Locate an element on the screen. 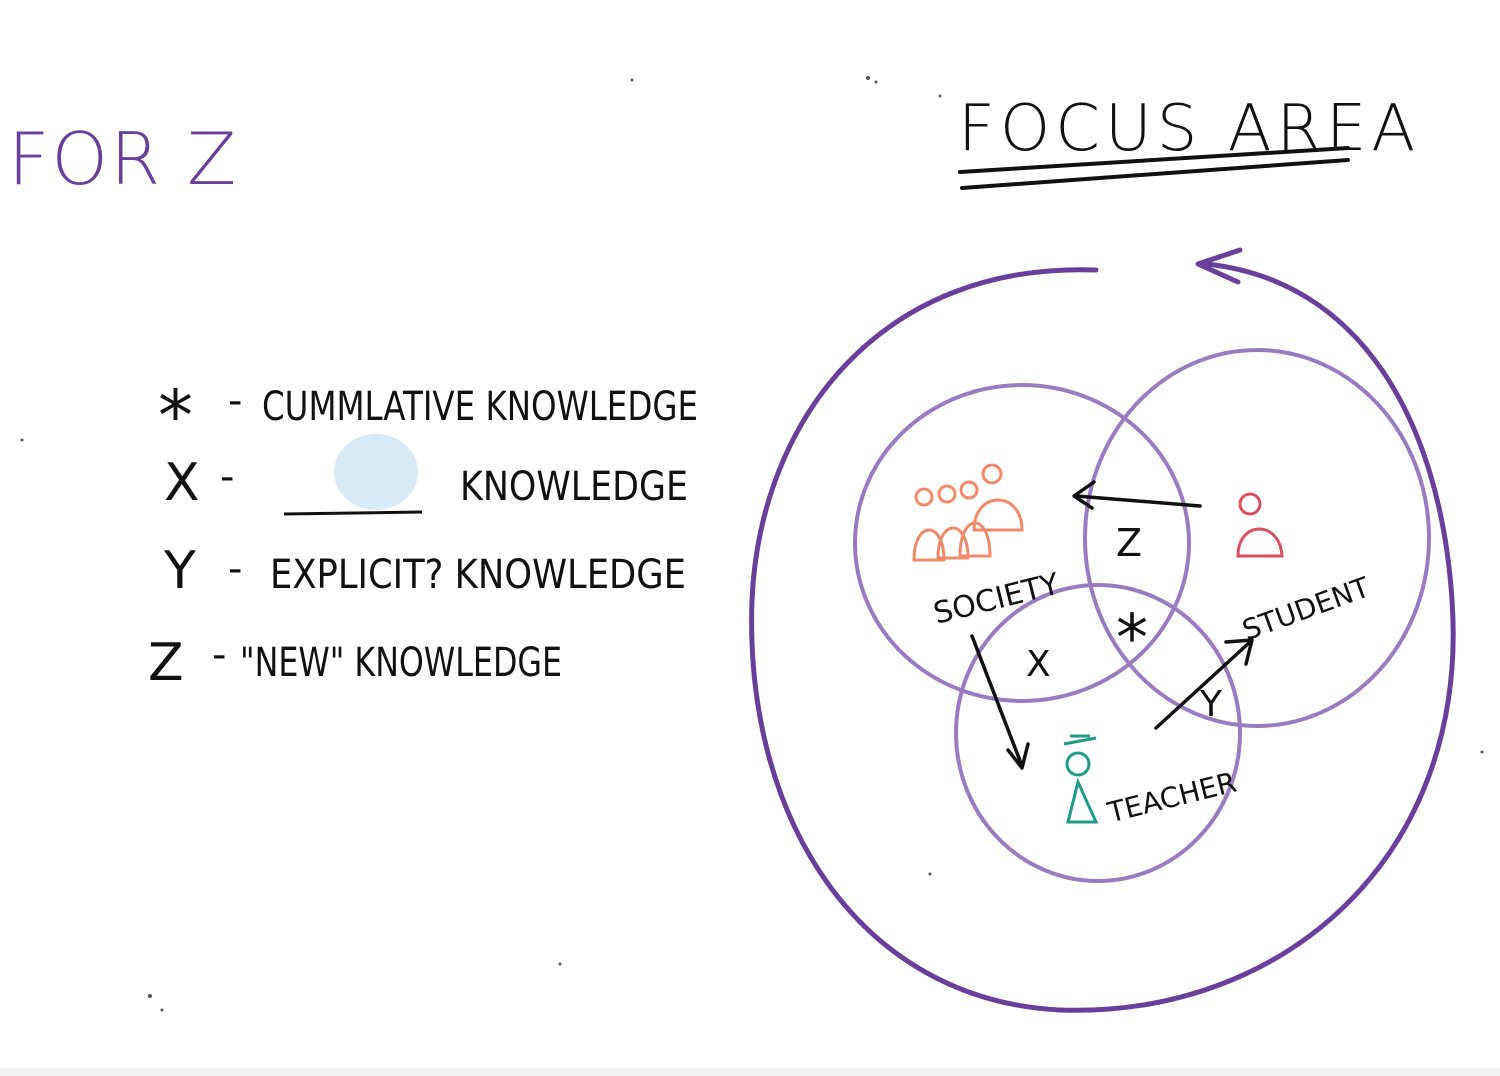 The height and width of the screenshot is (1076, 1500). student-label: STUDENT is located at coordinates (1306, 608).